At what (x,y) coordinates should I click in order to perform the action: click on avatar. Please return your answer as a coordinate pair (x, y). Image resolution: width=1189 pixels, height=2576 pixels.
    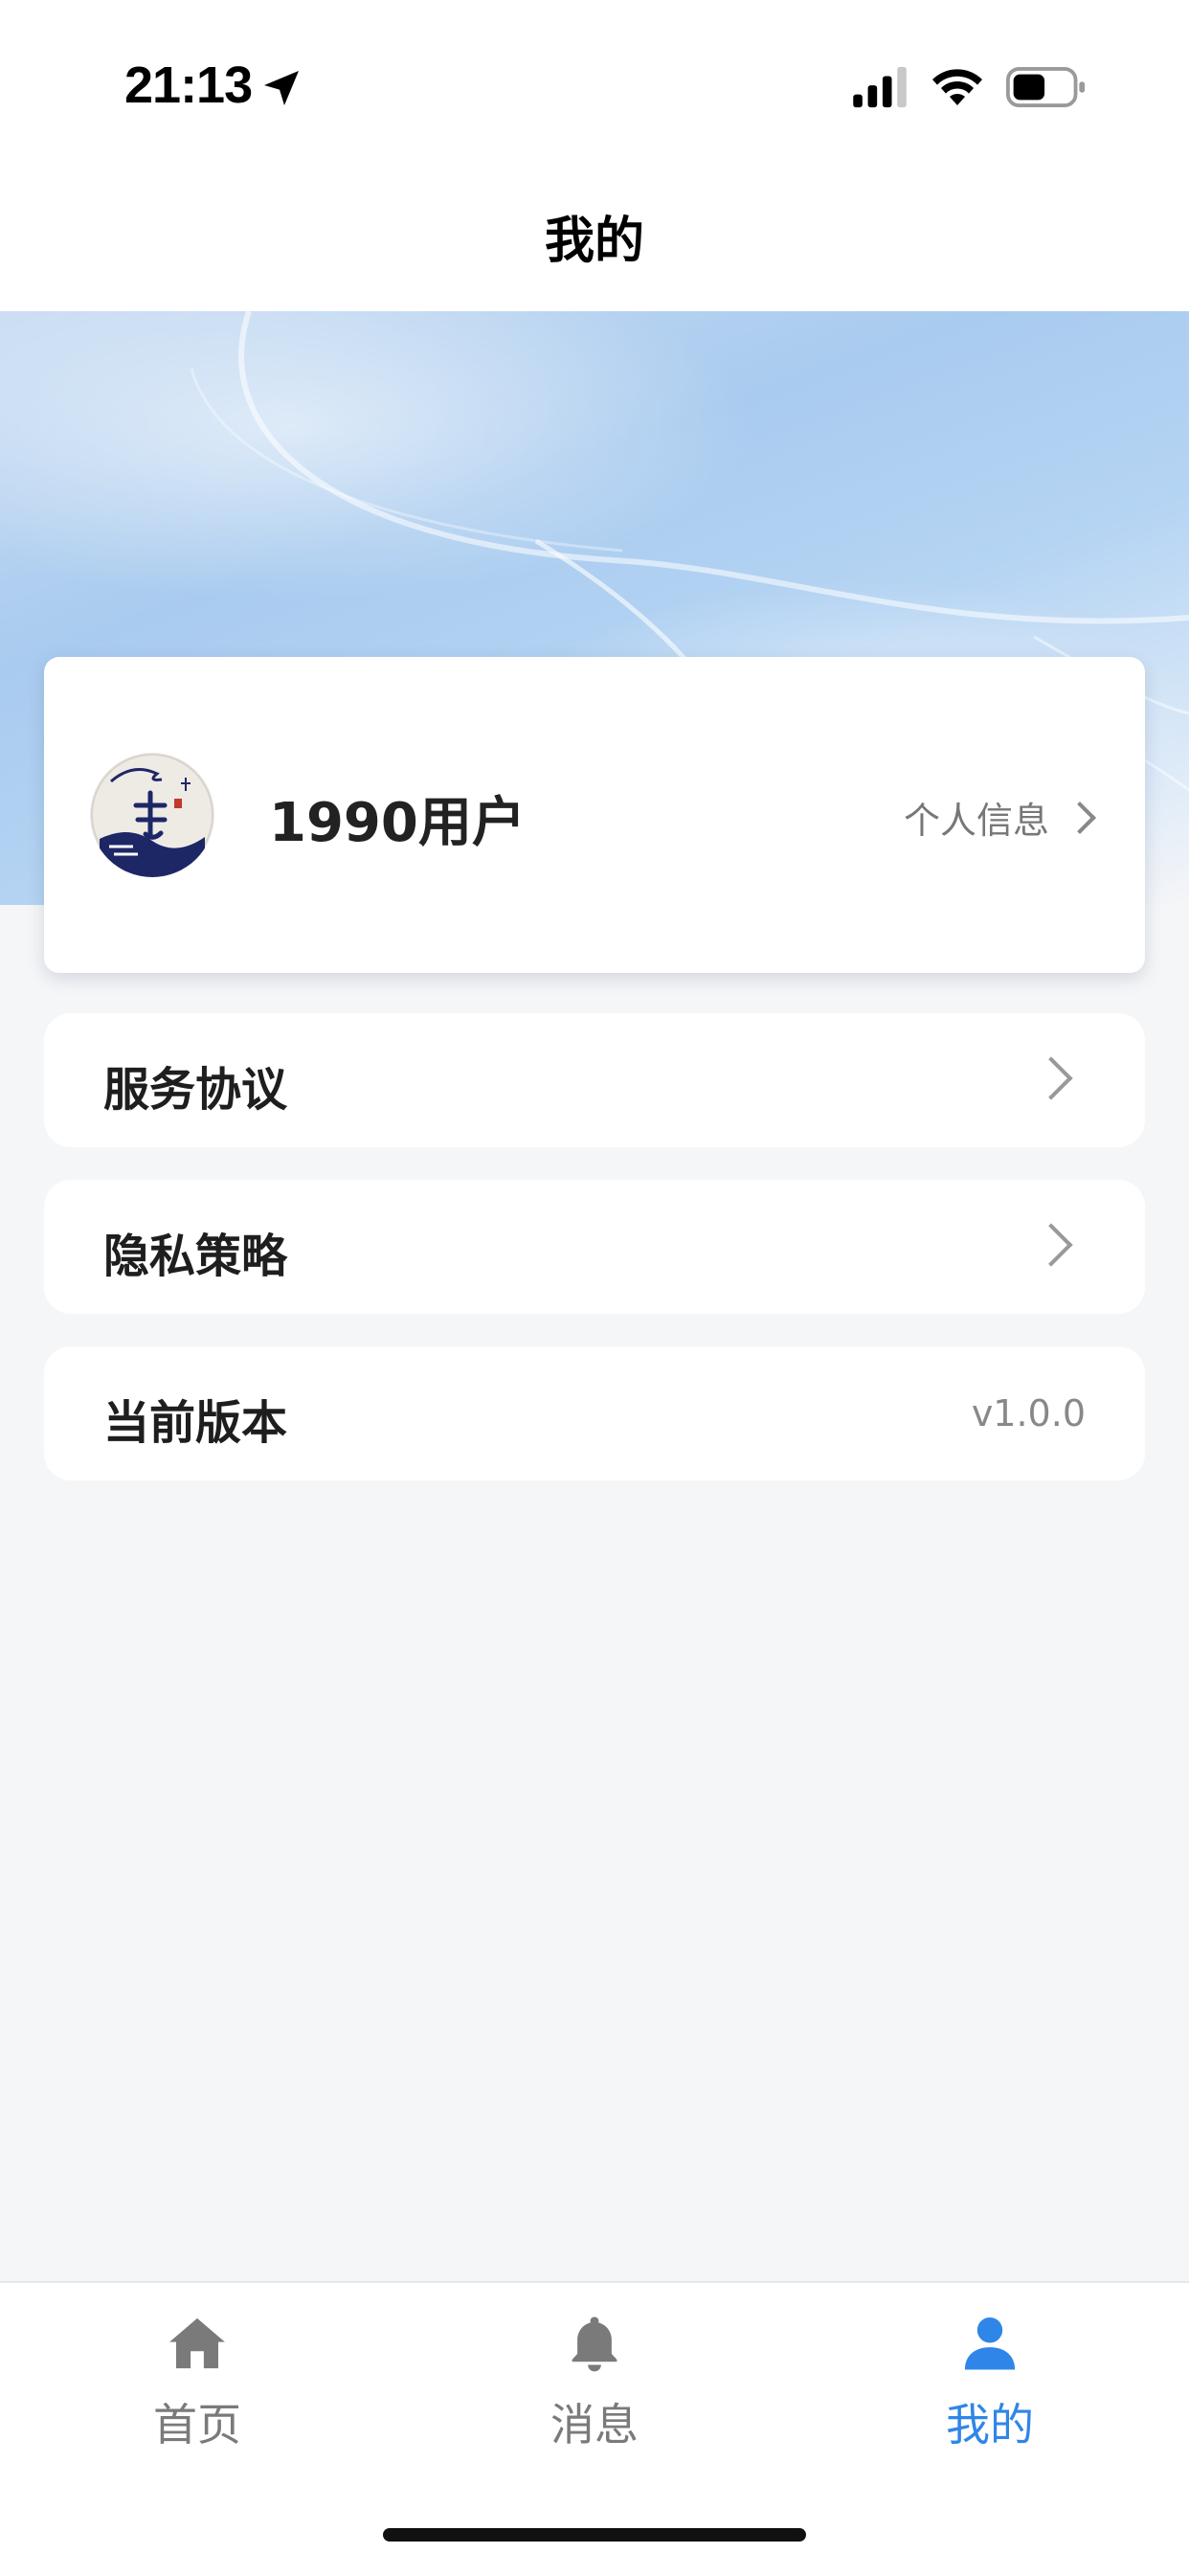
    Looking at the image, I should click on (152, 815).